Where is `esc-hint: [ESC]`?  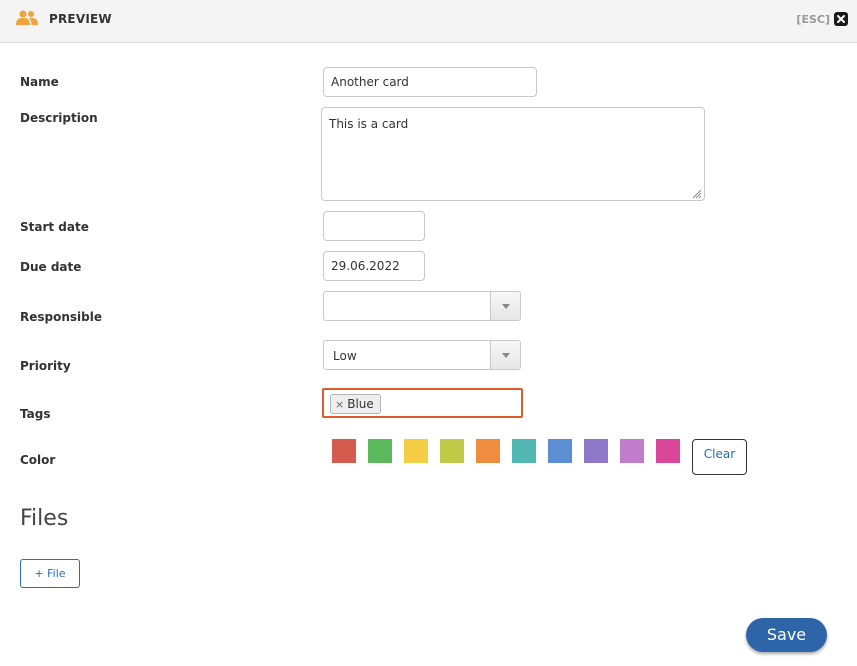 esc-hint: [ESC] is located at coordinates (813, 19).